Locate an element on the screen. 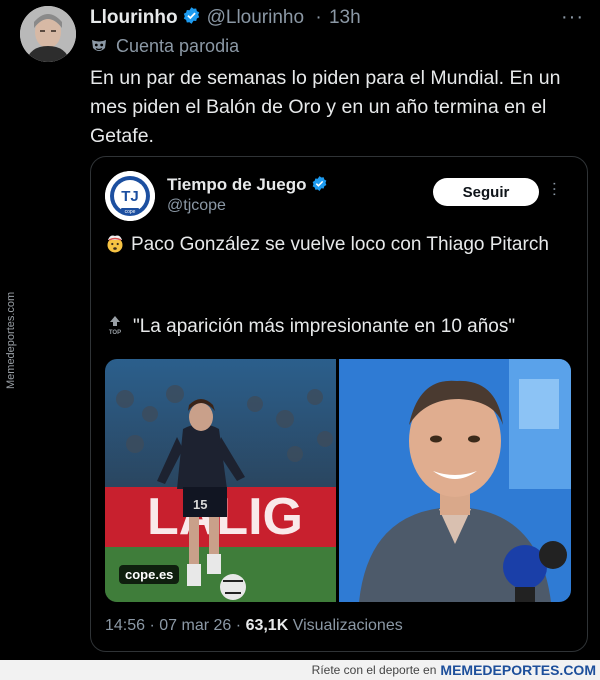 This screenshot has height=680, width=600. side-watermark: Memedeportes.com is located at coordinates (11, 340).